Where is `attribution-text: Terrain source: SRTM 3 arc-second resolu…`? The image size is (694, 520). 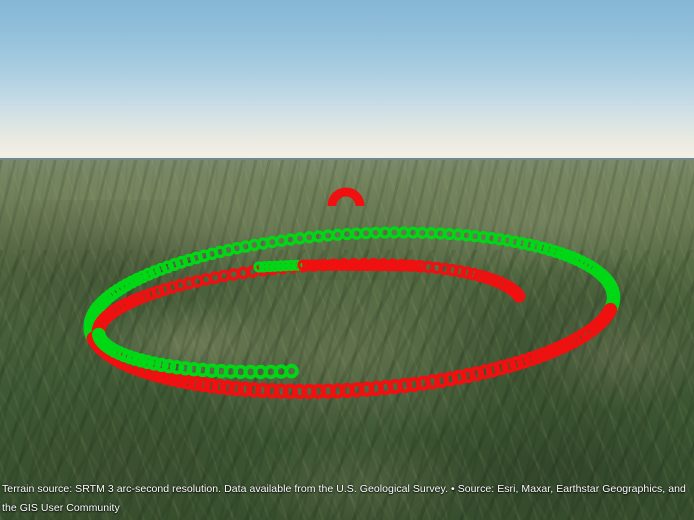
attribution-text: Terrain source: SRTM 3 arc-second resolu… is located at coordinates (344, 498).